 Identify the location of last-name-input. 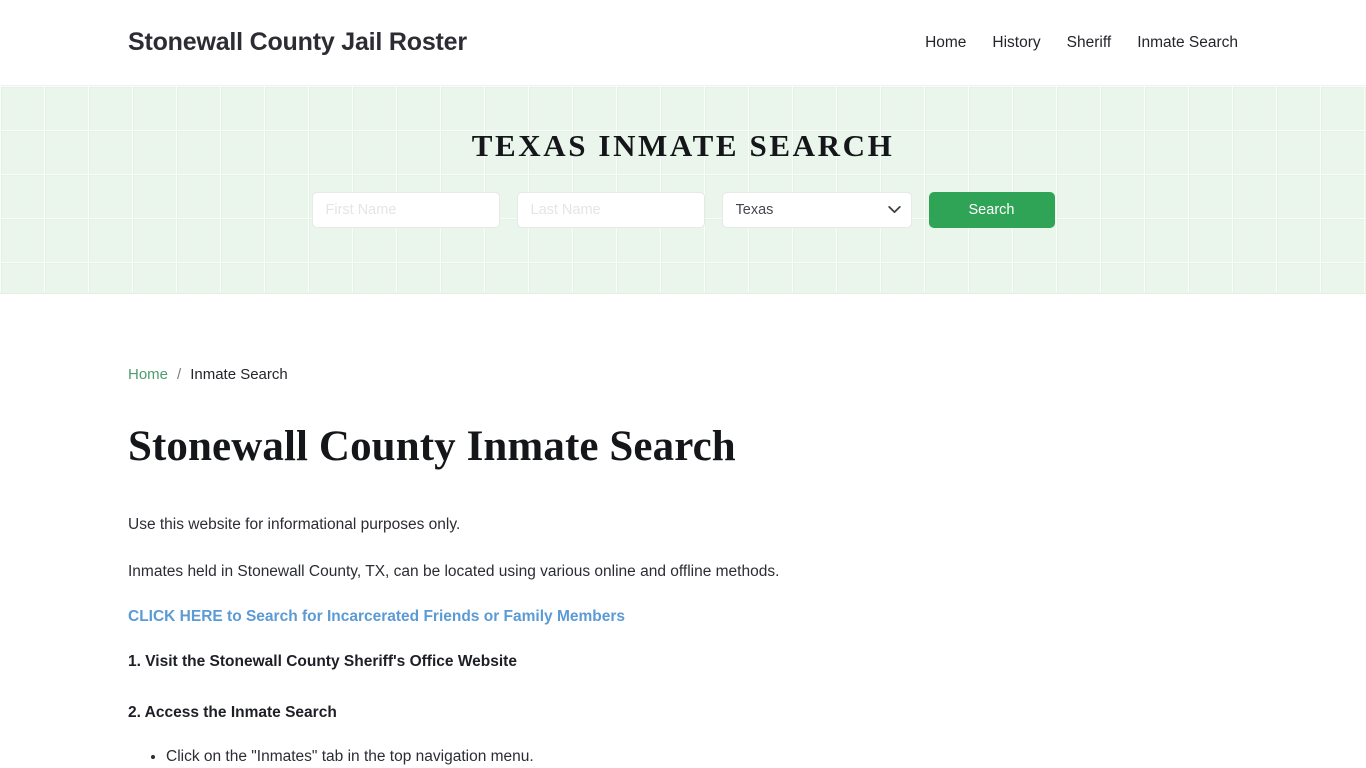
(610, 210).